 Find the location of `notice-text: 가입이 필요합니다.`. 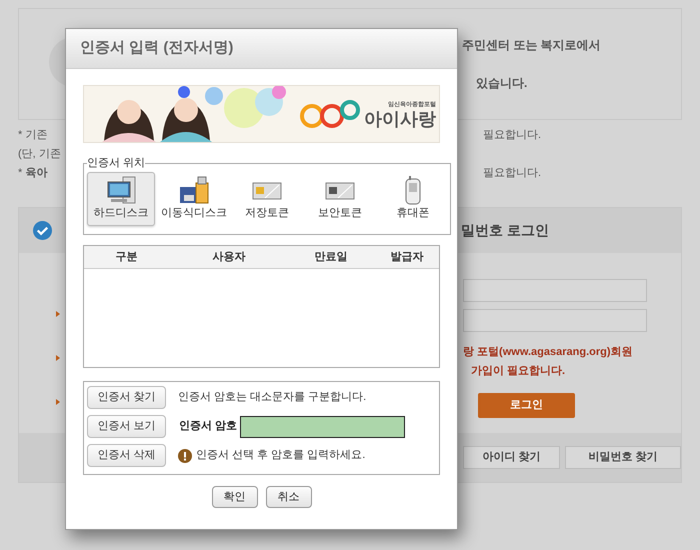

notice-text: 가입이 필요합니다. is located at coordinates (518, 371).